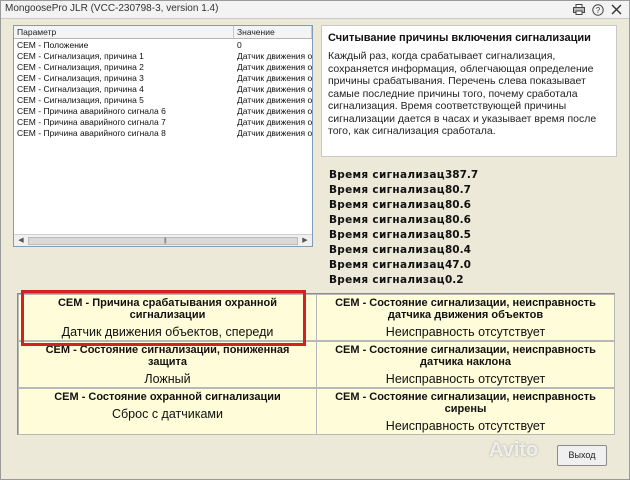 This screenshot has height=480, width=630. Describe the element at coordinates (462, 174) in the screenshot. I see `time-value: 387.7` at that location.